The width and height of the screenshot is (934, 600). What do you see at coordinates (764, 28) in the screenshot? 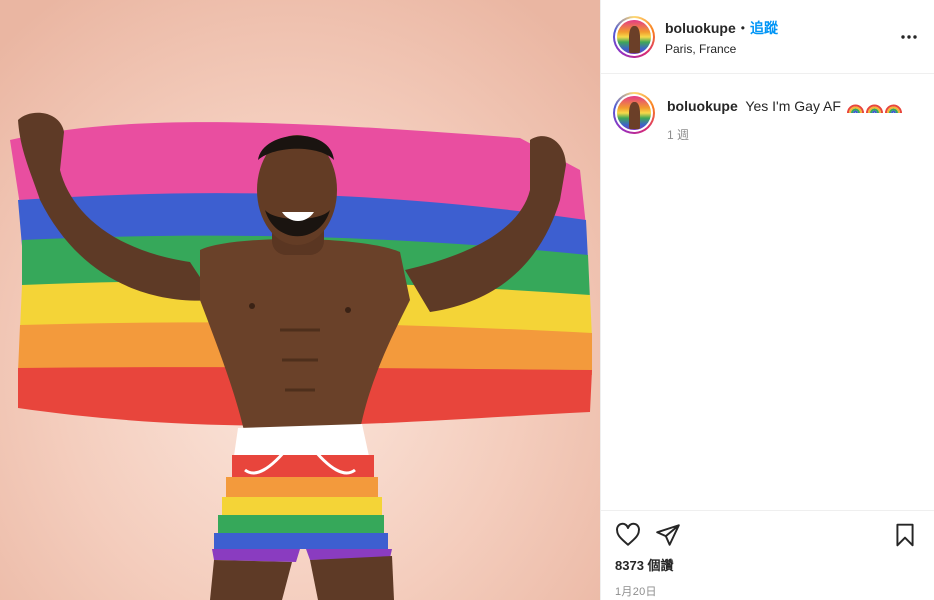
I see `follow-button: 追蹤` at bounding box center [764, 28].